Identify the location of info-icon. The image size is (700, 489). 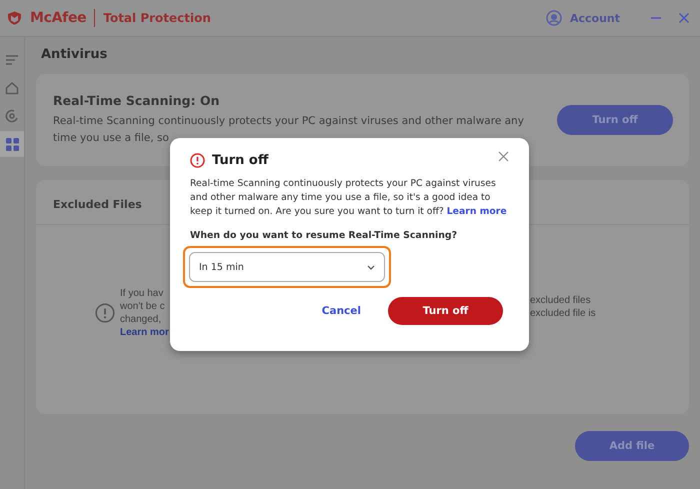
(105, 313).